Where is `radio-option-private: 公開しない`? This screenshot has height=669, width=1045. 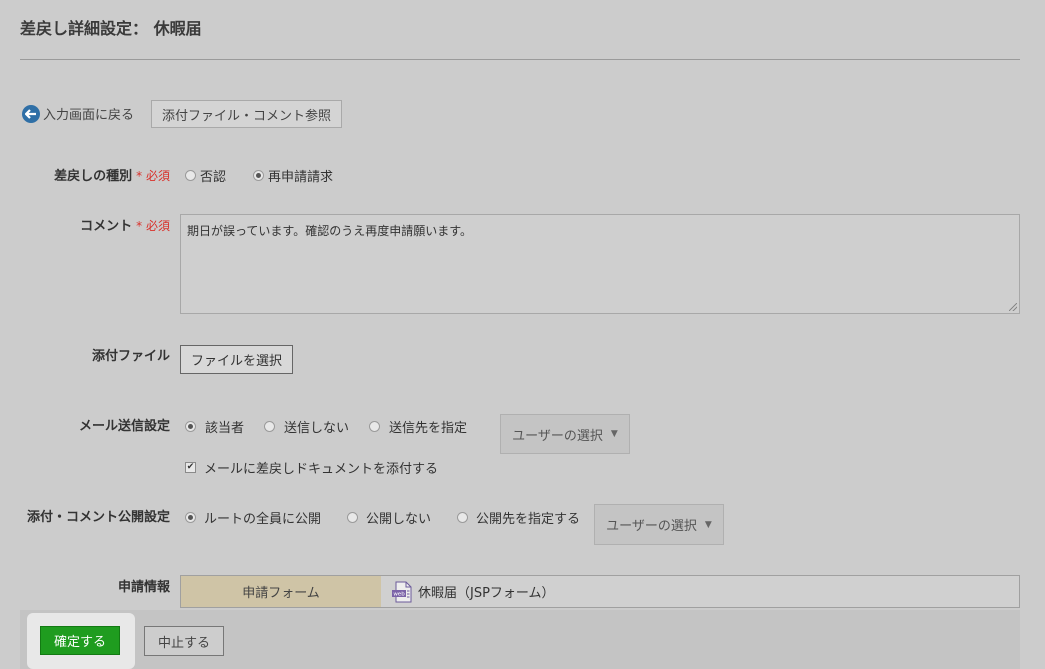 radio-option-private: 公開しない is located at coordinates (389, 517).